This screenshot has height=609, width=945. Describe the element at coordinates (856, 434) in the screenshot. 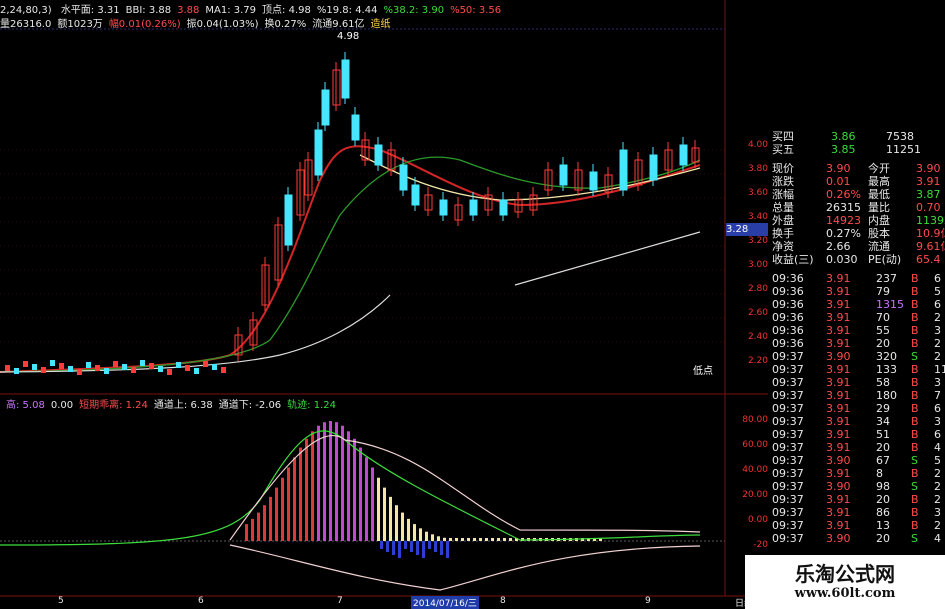

I see `trade-tick-row: 09:37 3.91 51 B 6` at that location.